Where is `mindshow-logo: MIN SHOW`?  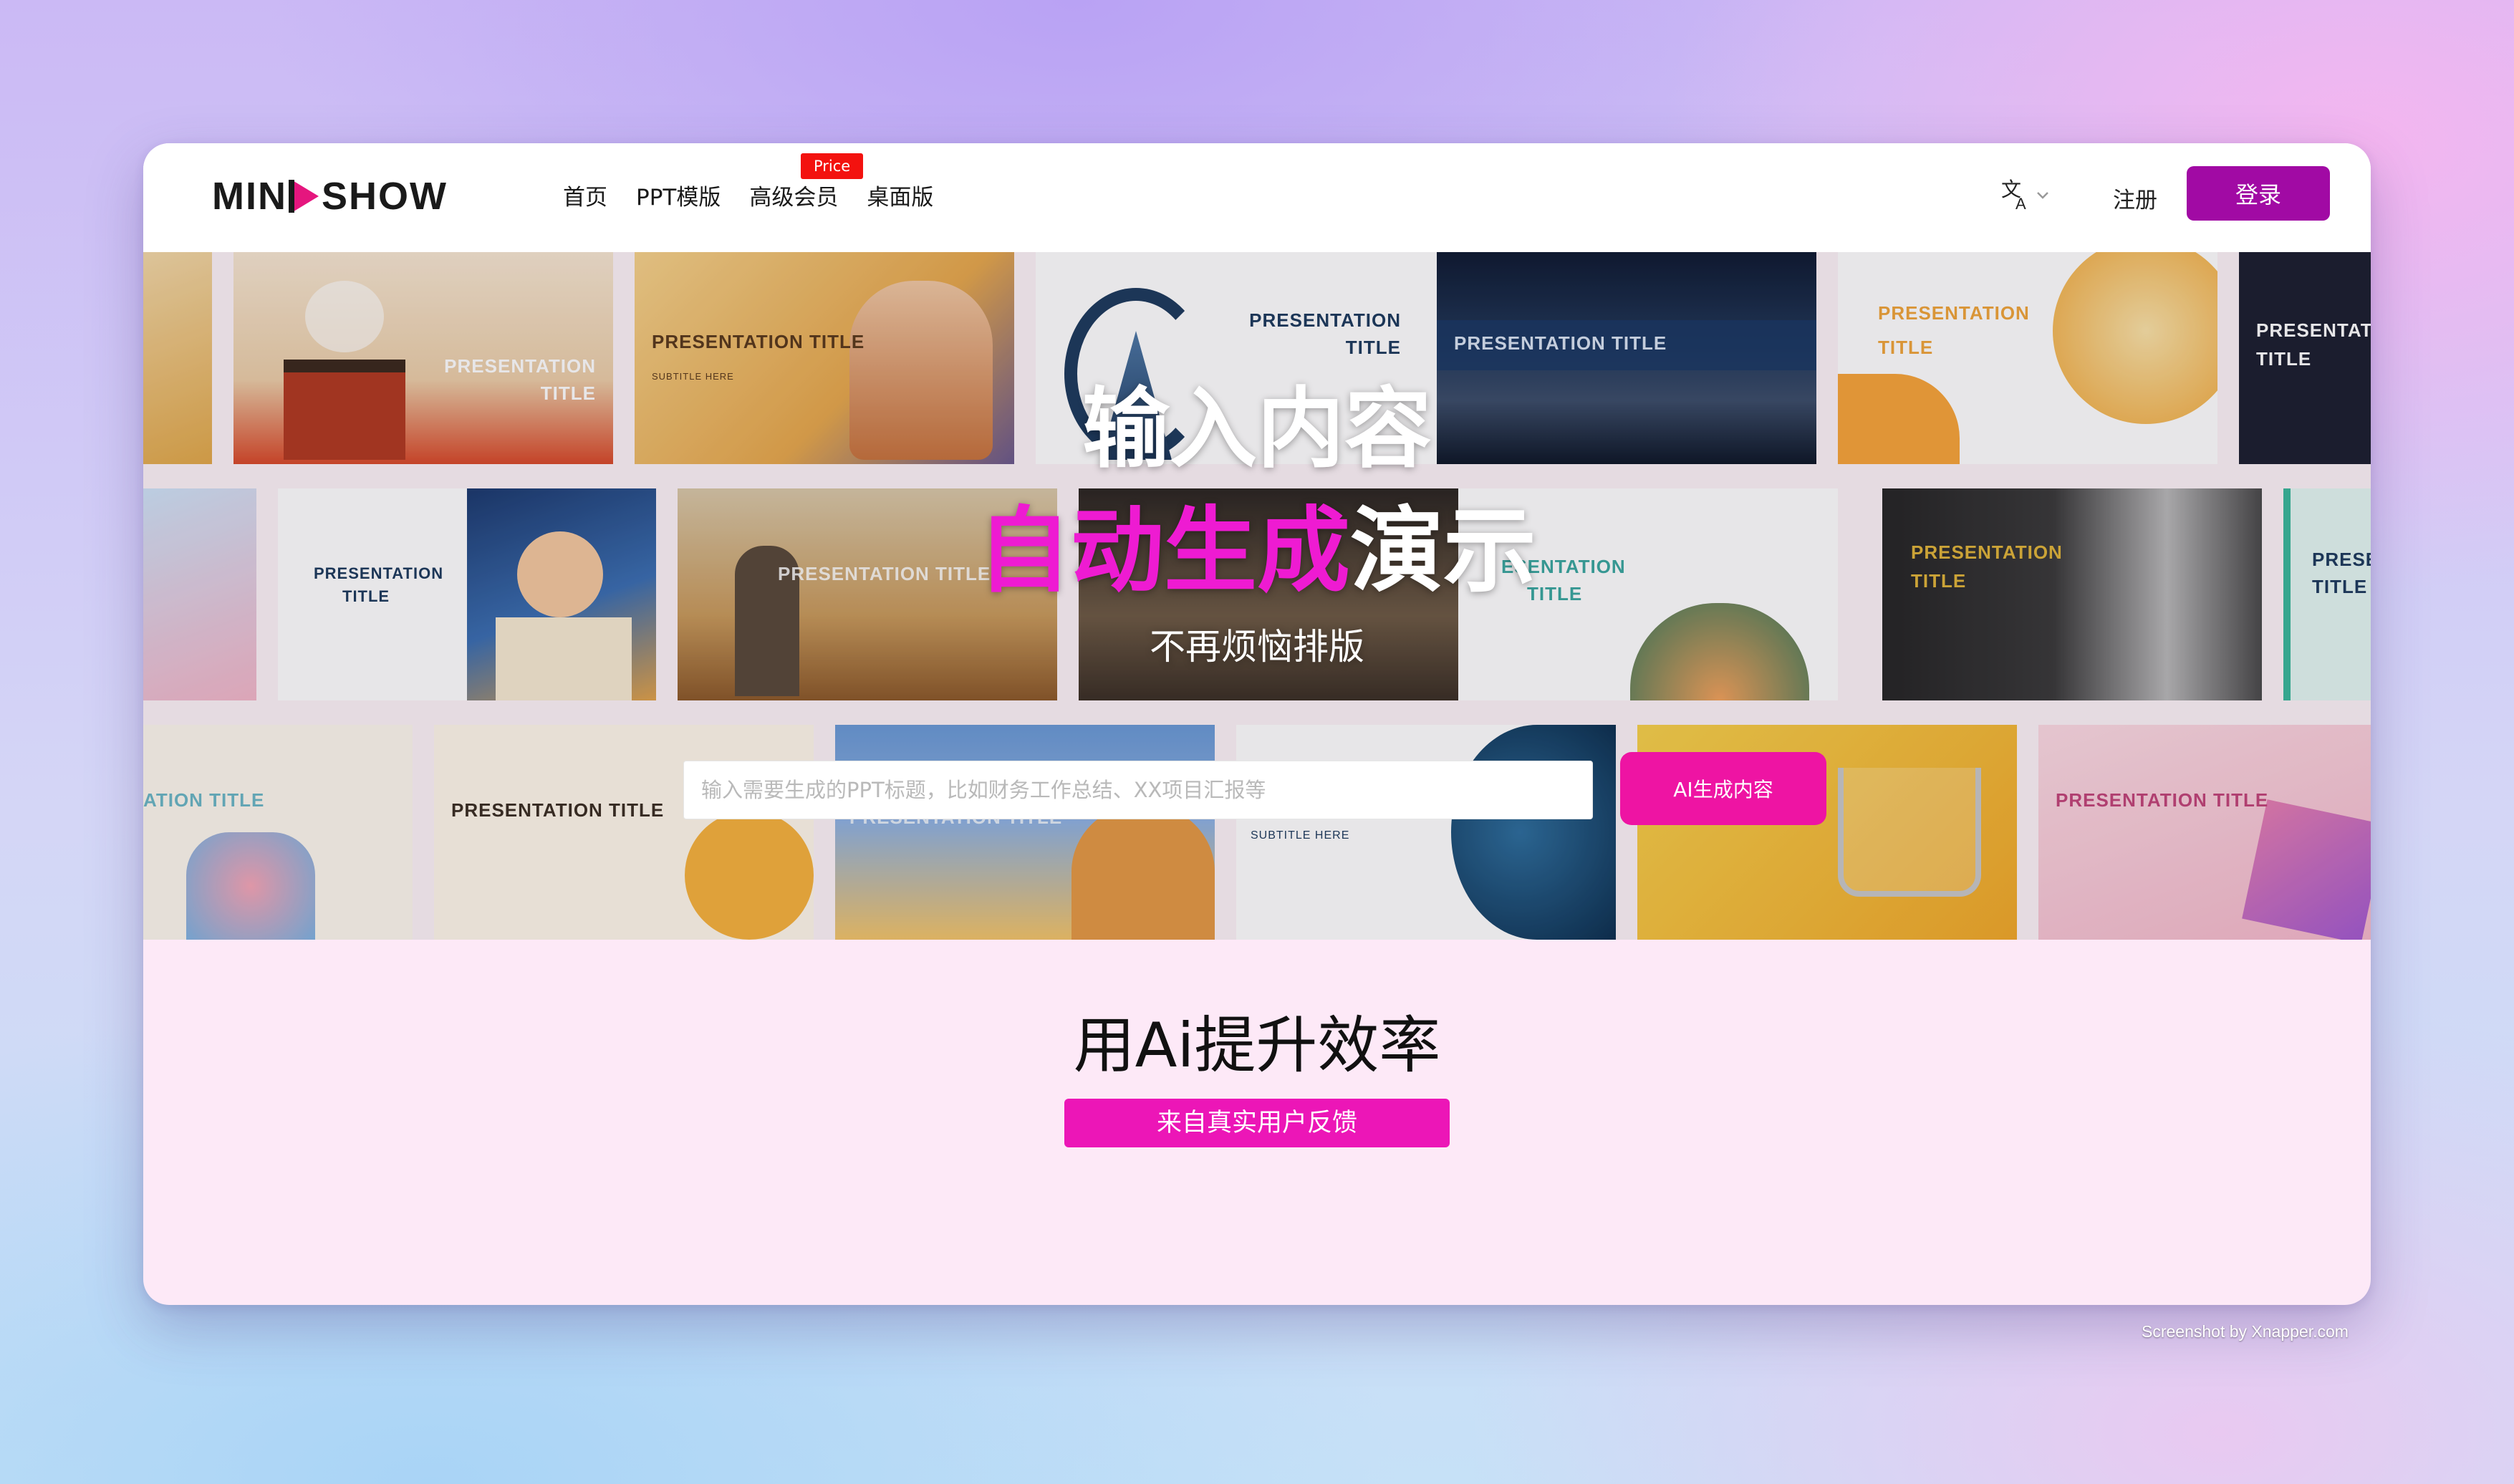 mindshow-logo: MIN SHOW is located at coordinates (330, 196).